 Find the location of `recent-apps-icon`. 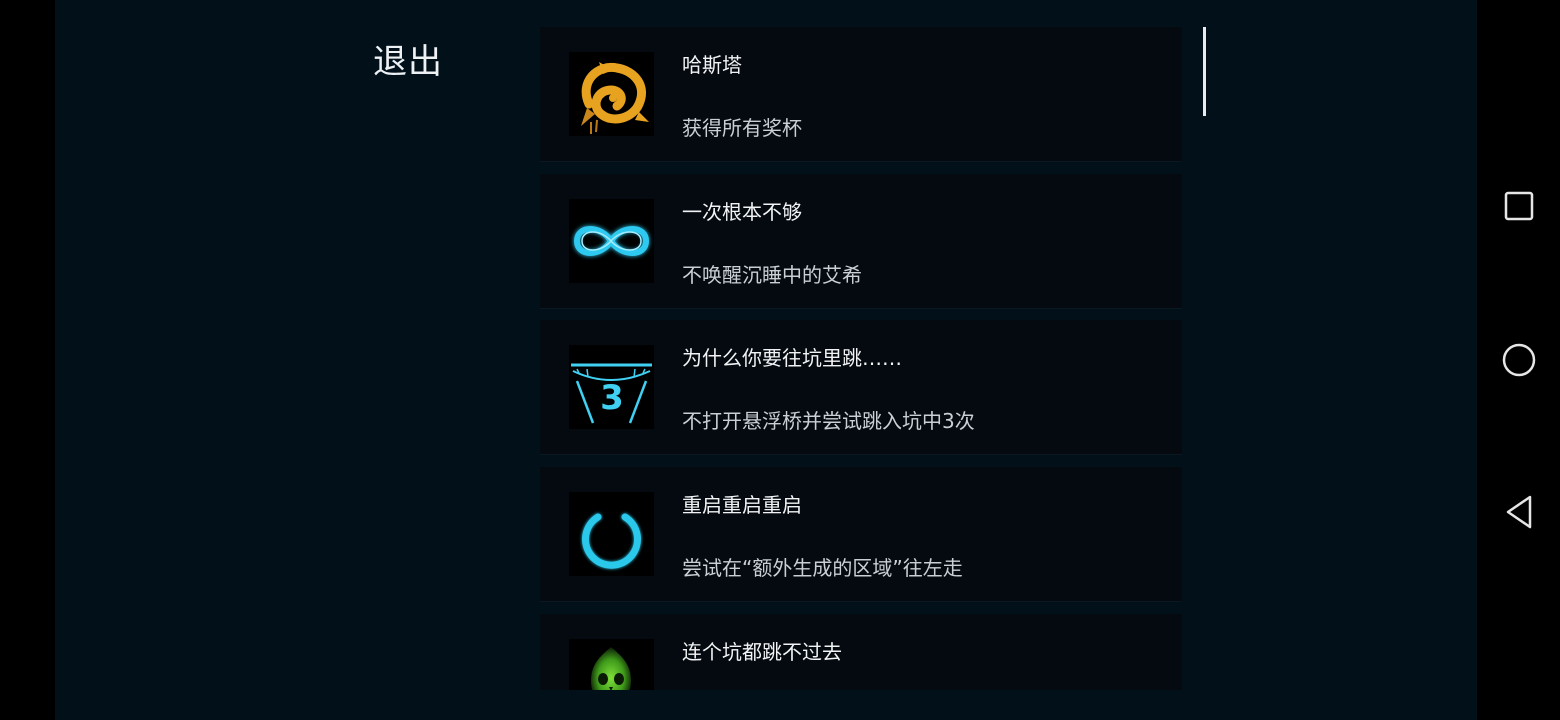

recent-apps-icon is located at coordinates (1519, 206).